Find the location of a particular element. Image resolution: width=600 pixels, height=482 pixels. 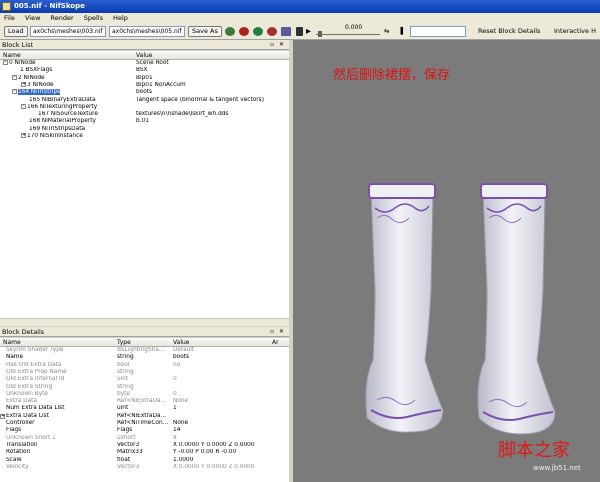

menu-view: View is located at coordinates (32, 18).